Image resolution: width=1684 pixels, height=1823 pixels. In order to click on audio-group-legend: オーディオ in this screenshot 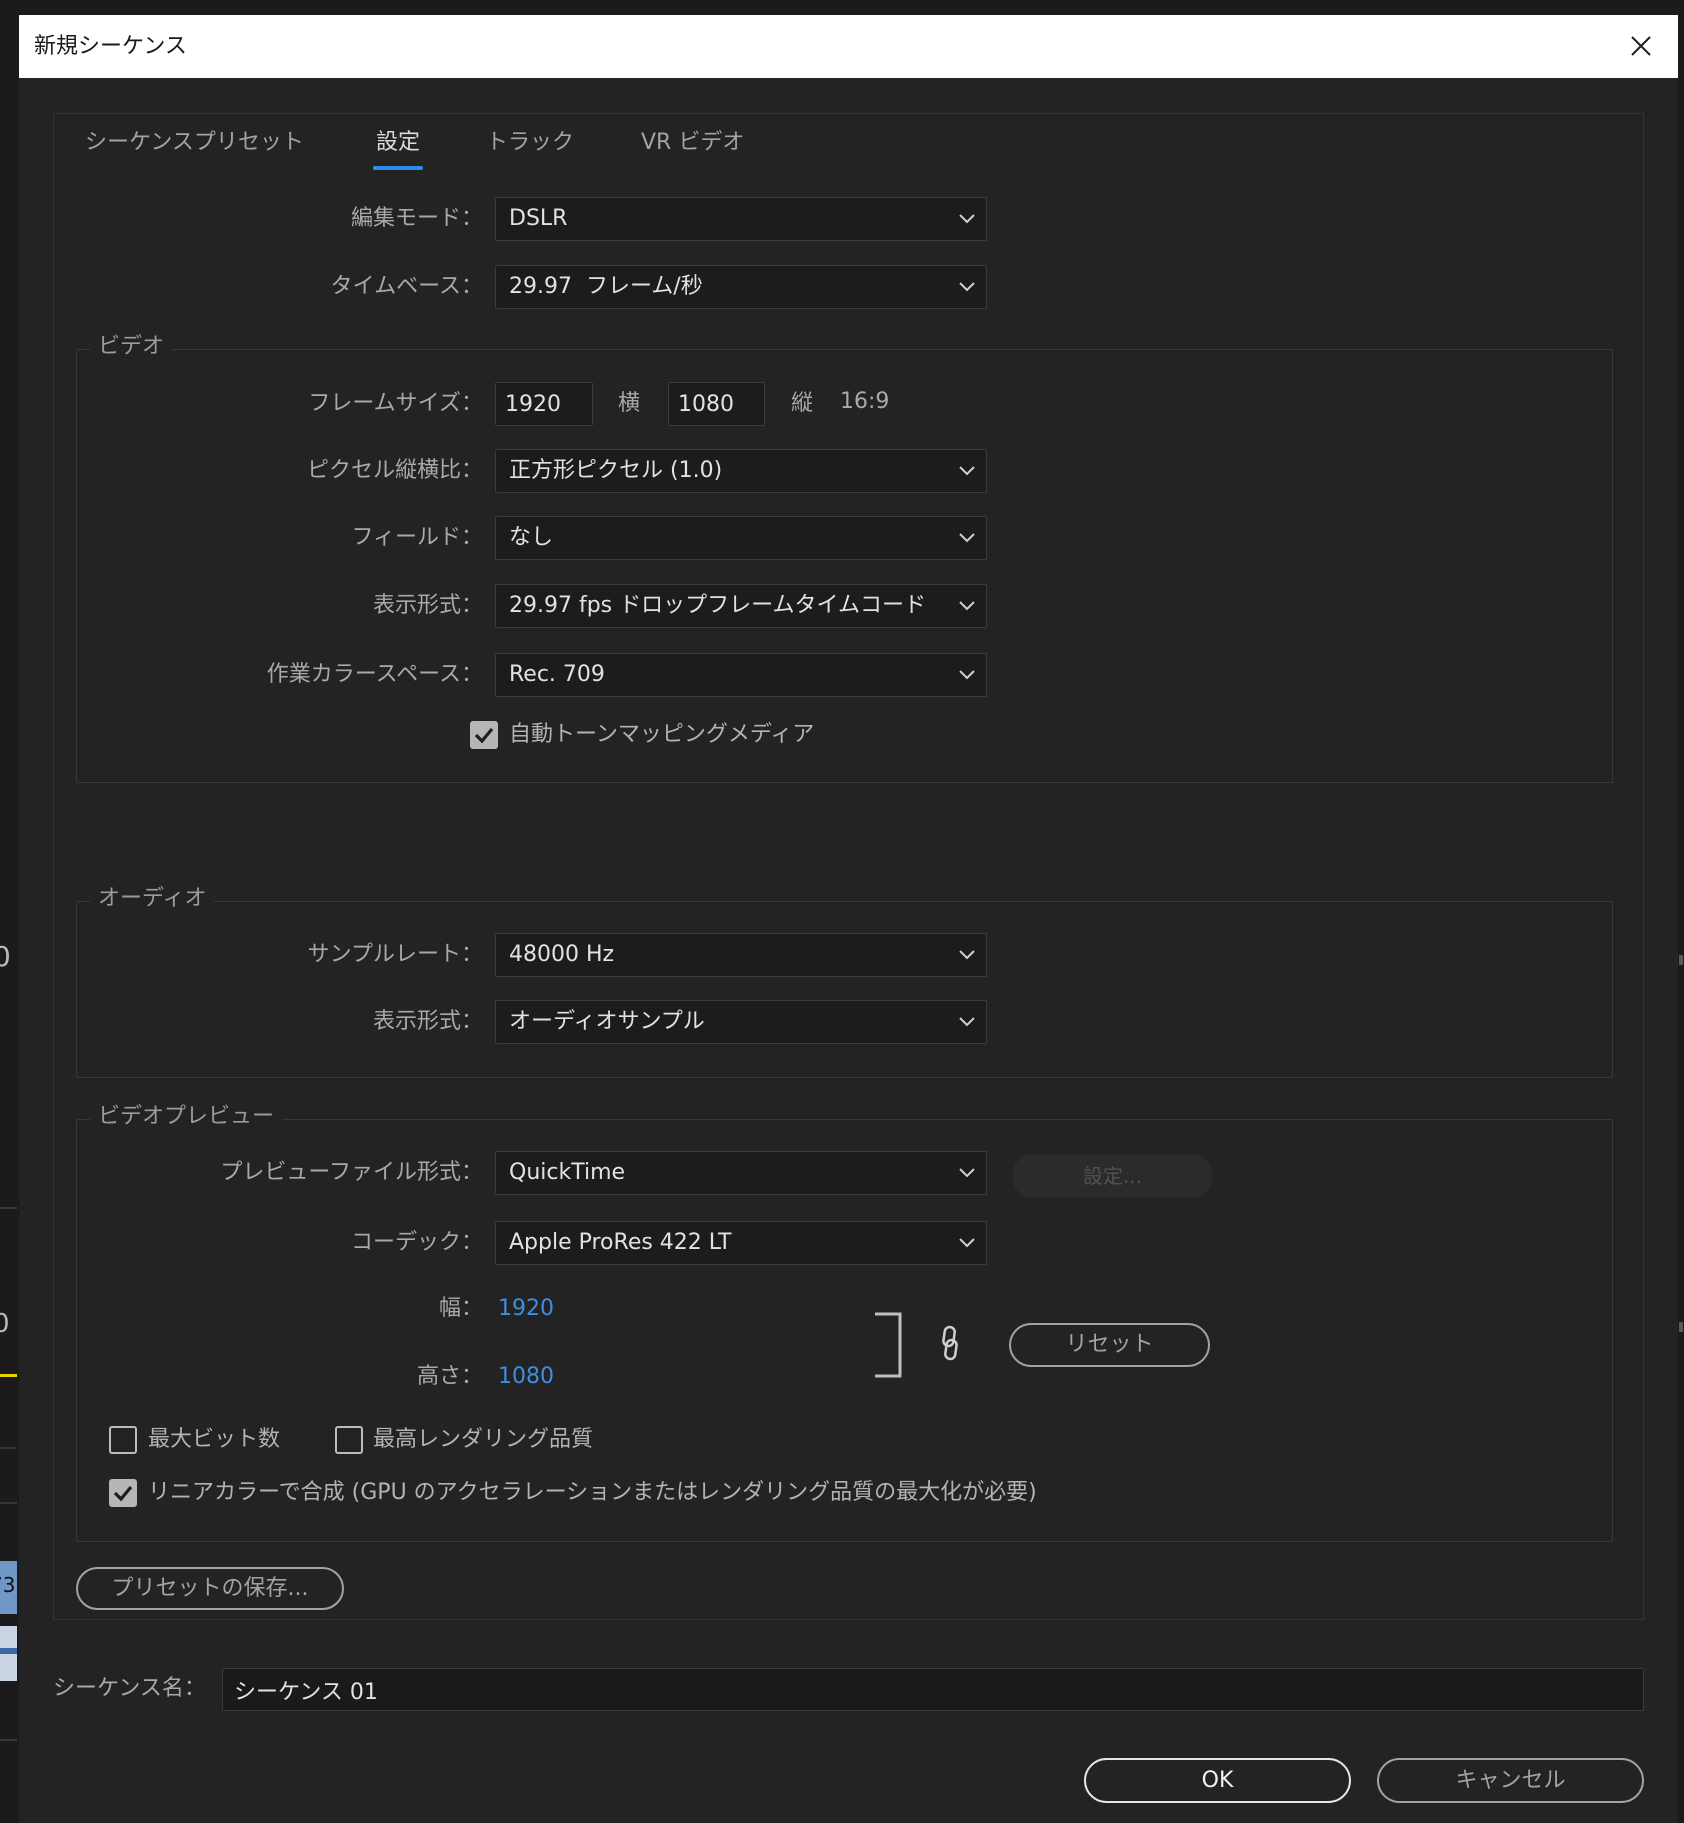, I will do `click(152, 899)`.